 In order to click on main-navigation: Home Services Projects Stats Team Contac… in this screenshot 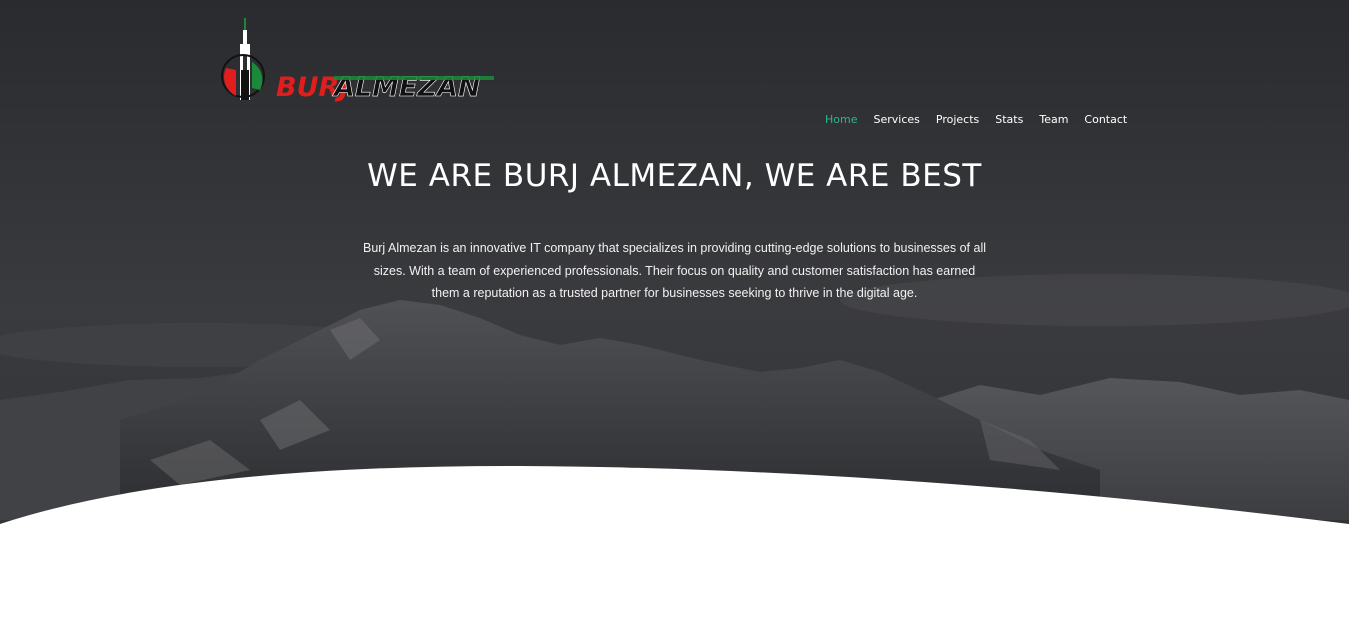, I will do `click(976, 120)`.